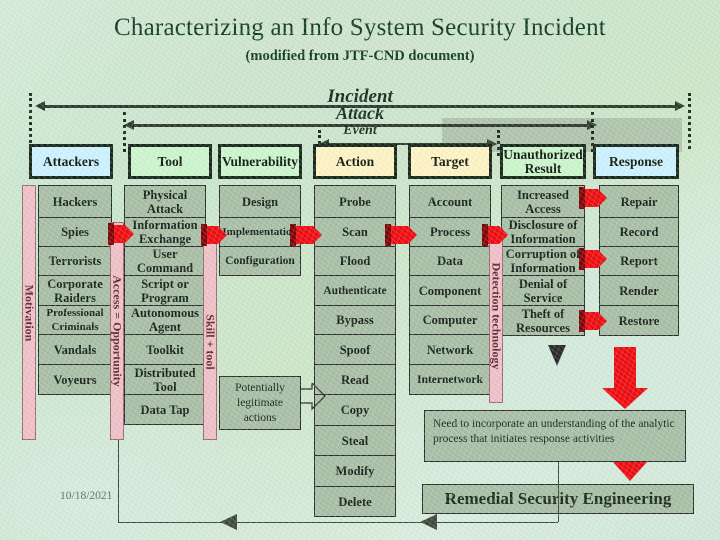  What do you see at coordinates (75, 201) in the screenshot?
I see `cell-attackers-0: Hackers` at bounding box center [75, 201].